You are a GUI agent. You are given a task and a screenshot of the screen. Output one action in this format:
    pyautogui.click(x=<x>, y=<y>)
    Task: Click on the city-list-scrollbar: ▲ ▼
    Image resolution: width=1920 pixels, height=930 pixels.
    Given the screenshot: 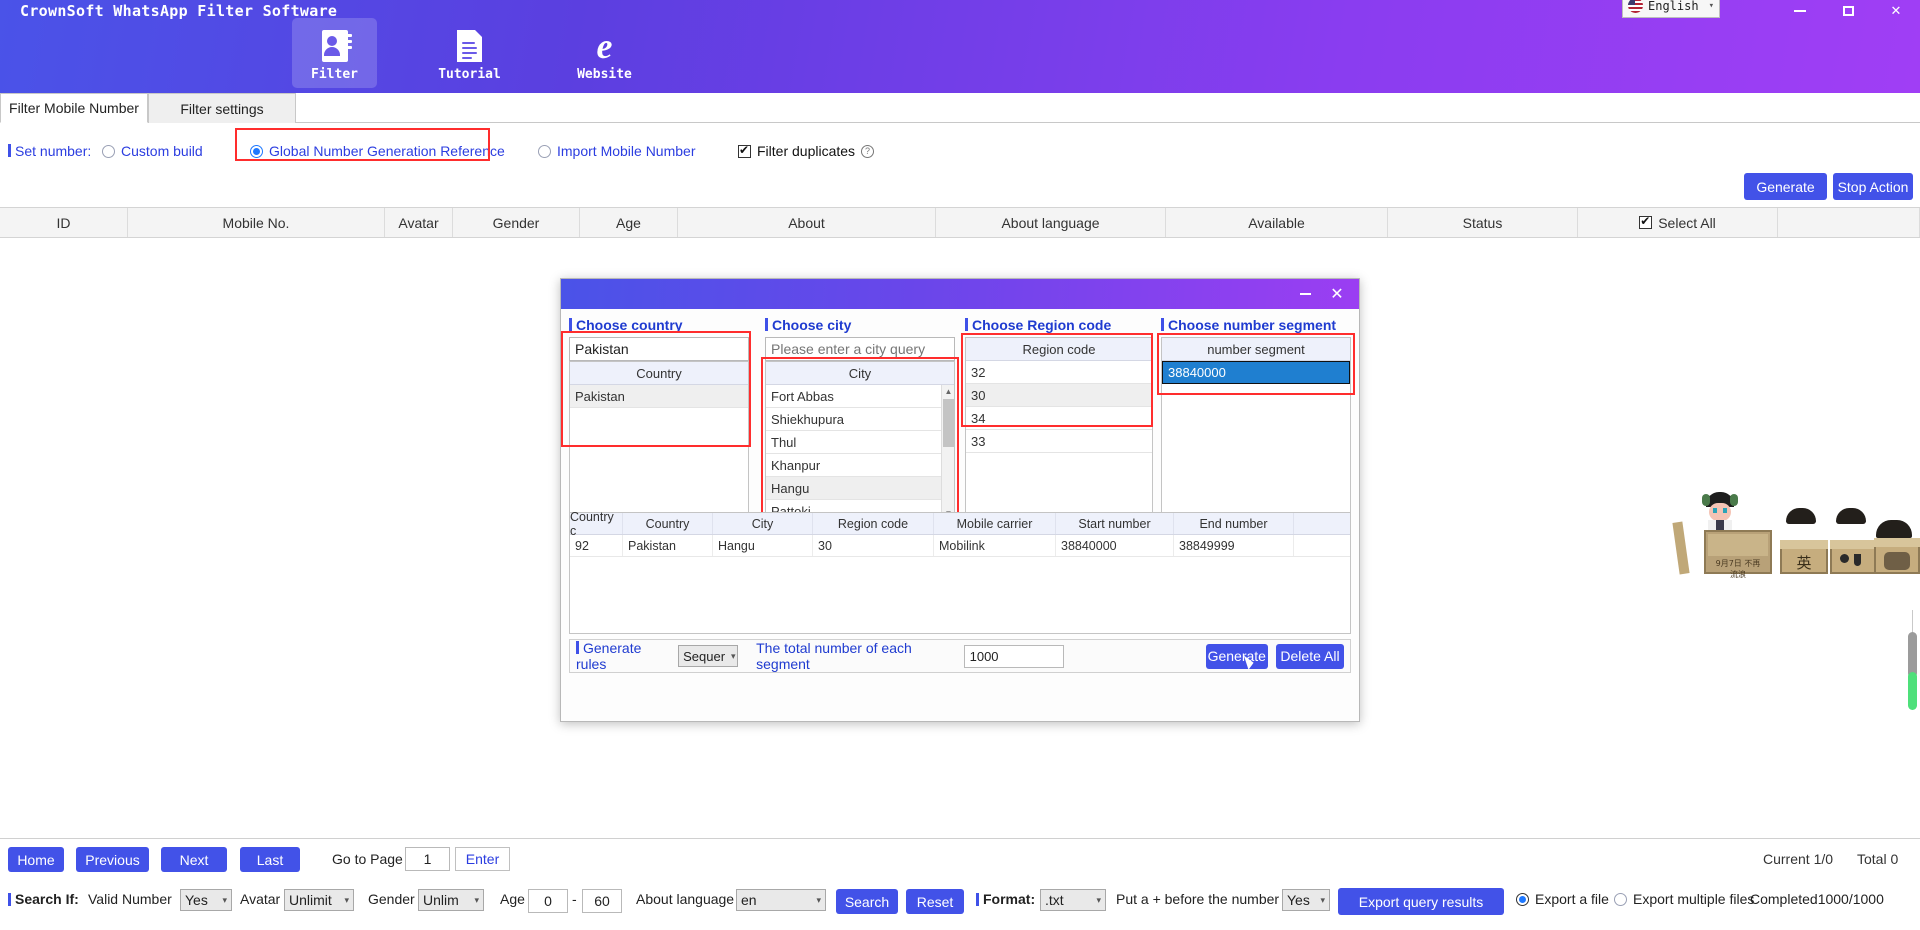 What is the action you would take?
    pyautogui.click(x=947, y=452)
    